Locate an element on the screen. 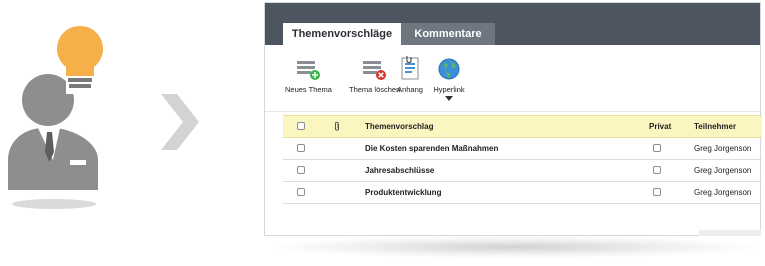 This screenshot has height=266, width=765. hyperlink-button: Hyperlink is located at coordinates (449, 79).